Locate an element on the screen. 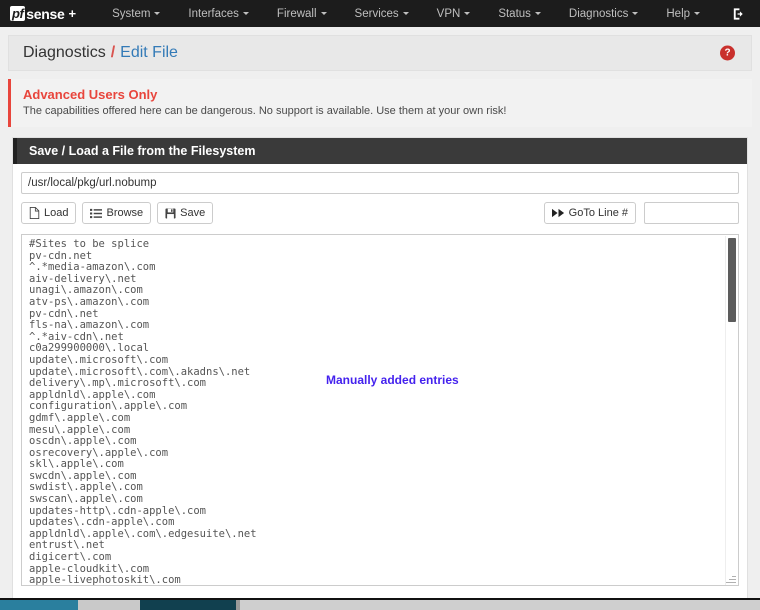 The width and height of the screenshot is (760, 610). warning-title: Advanced Users Only is located at coordinates (90, 94).